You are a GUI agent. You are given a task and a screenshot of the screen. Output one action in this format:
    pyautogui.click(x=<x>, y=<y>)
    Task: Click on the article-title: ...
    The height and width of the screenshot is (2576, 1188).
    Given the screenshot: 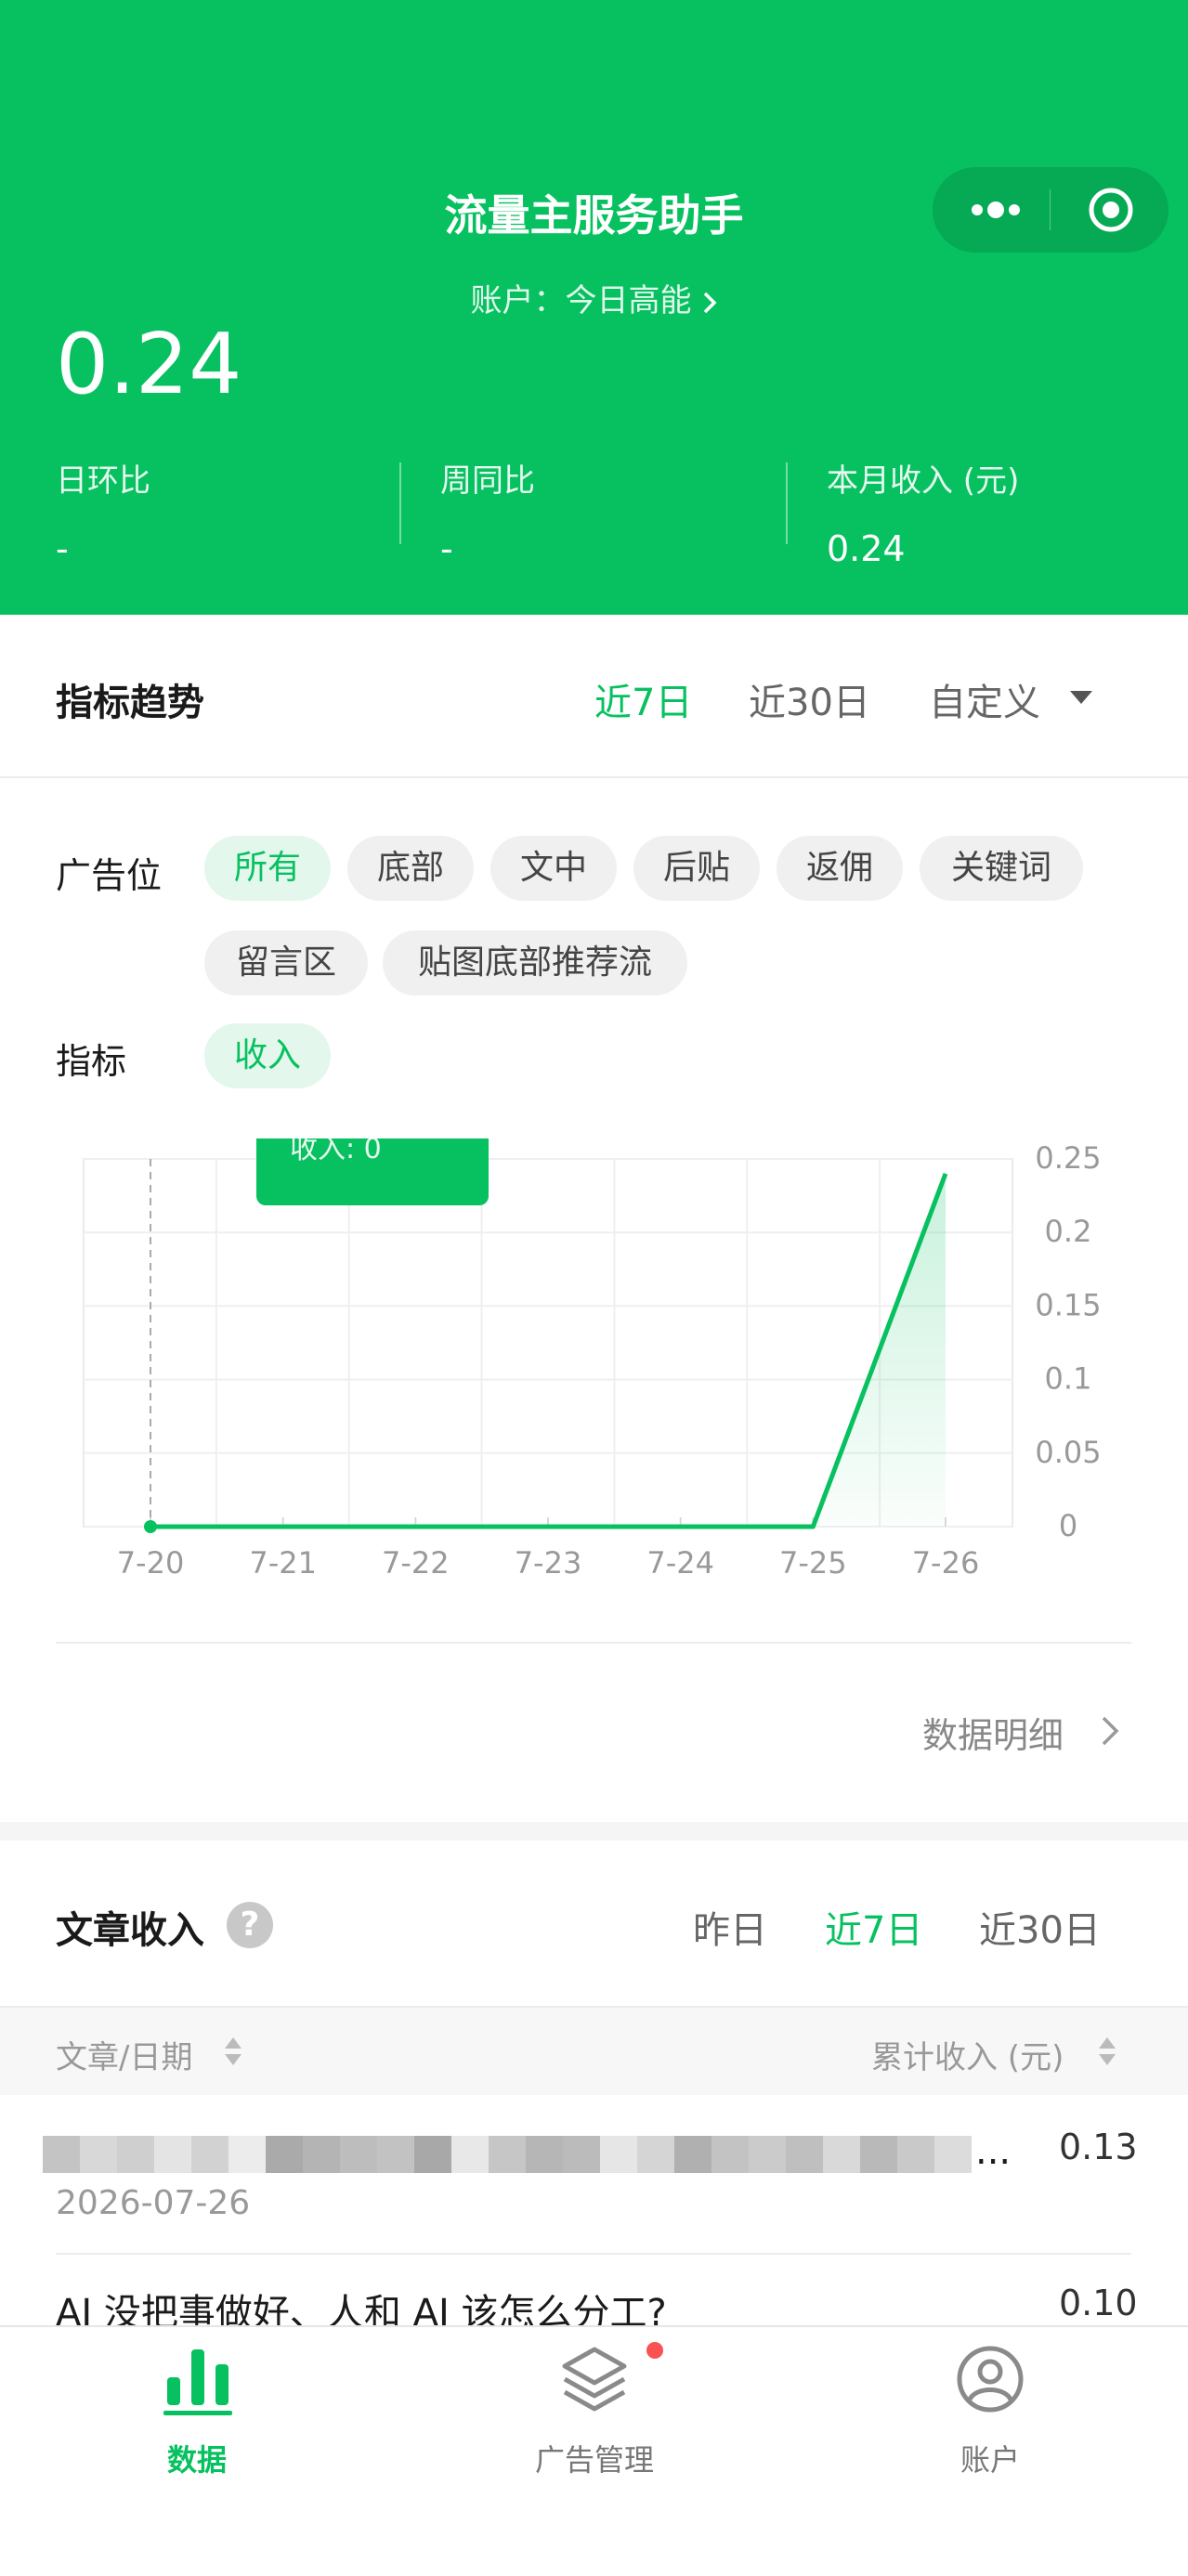 What is the action you would take?
    pyautogui.click(x=993, y=2152)
    